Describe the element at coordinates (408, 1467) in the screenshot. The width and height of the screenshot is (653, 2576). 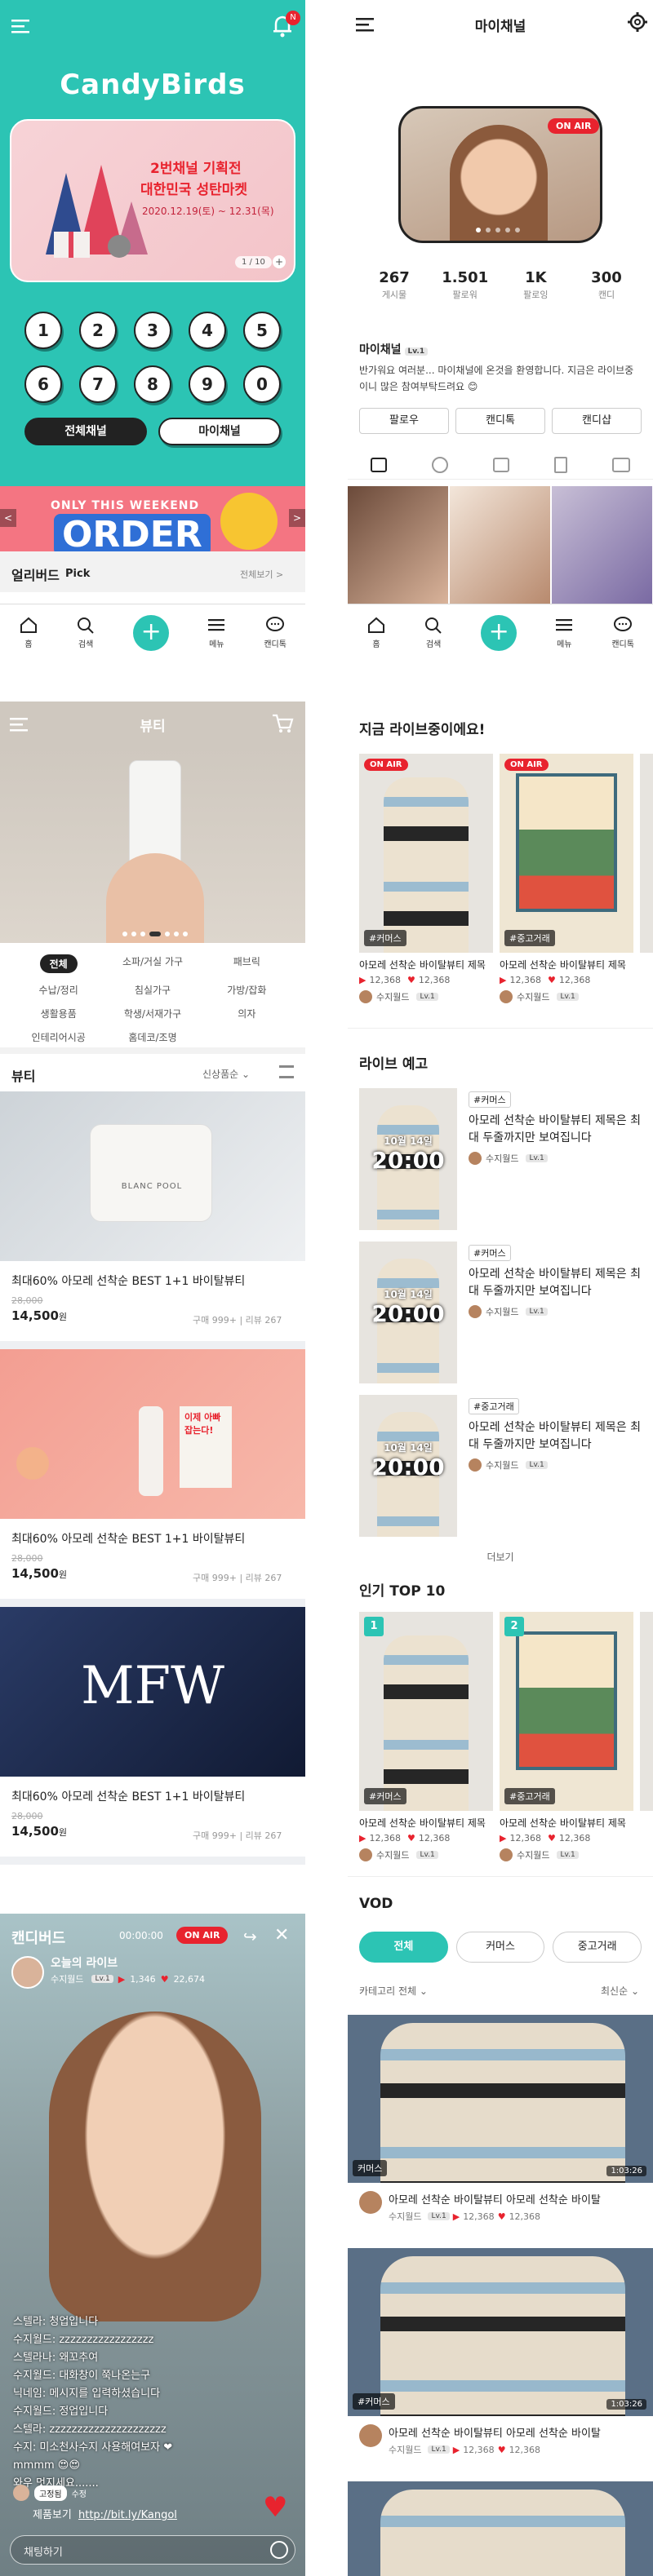
I see `preview-time: 20:00` at that location.